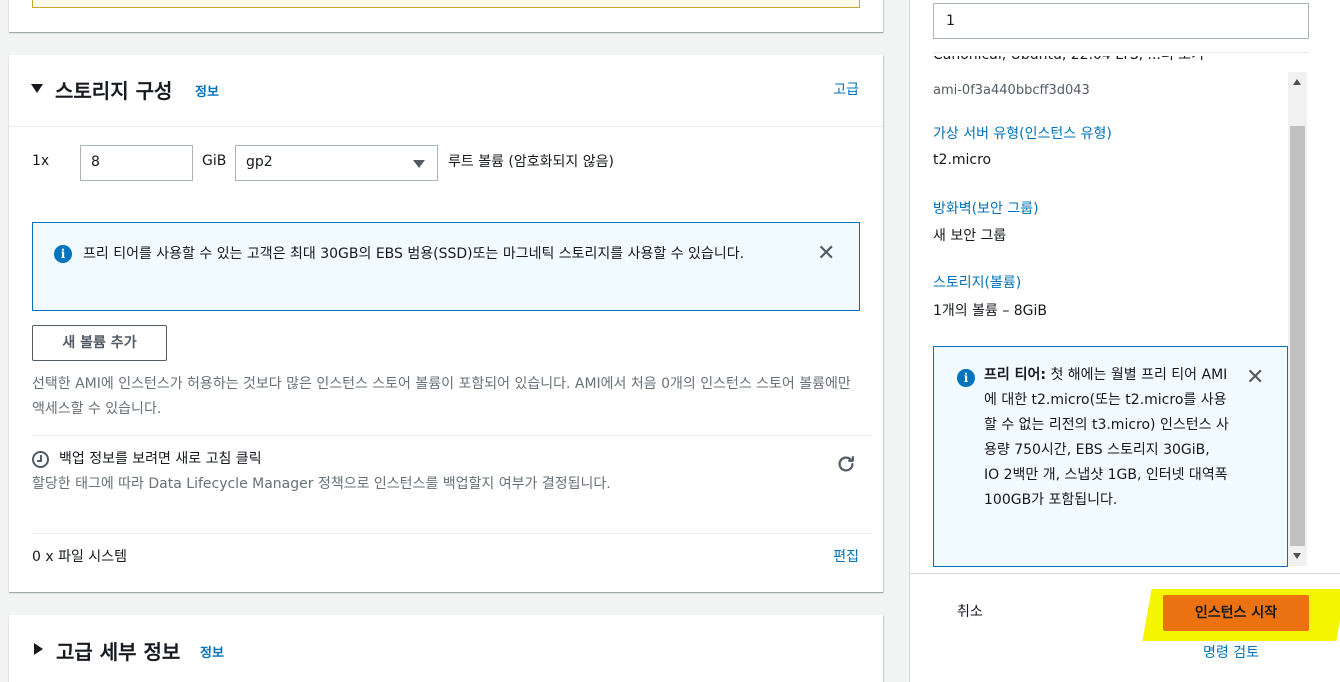  I want to click on caret-right-icon, so click(38, 649).